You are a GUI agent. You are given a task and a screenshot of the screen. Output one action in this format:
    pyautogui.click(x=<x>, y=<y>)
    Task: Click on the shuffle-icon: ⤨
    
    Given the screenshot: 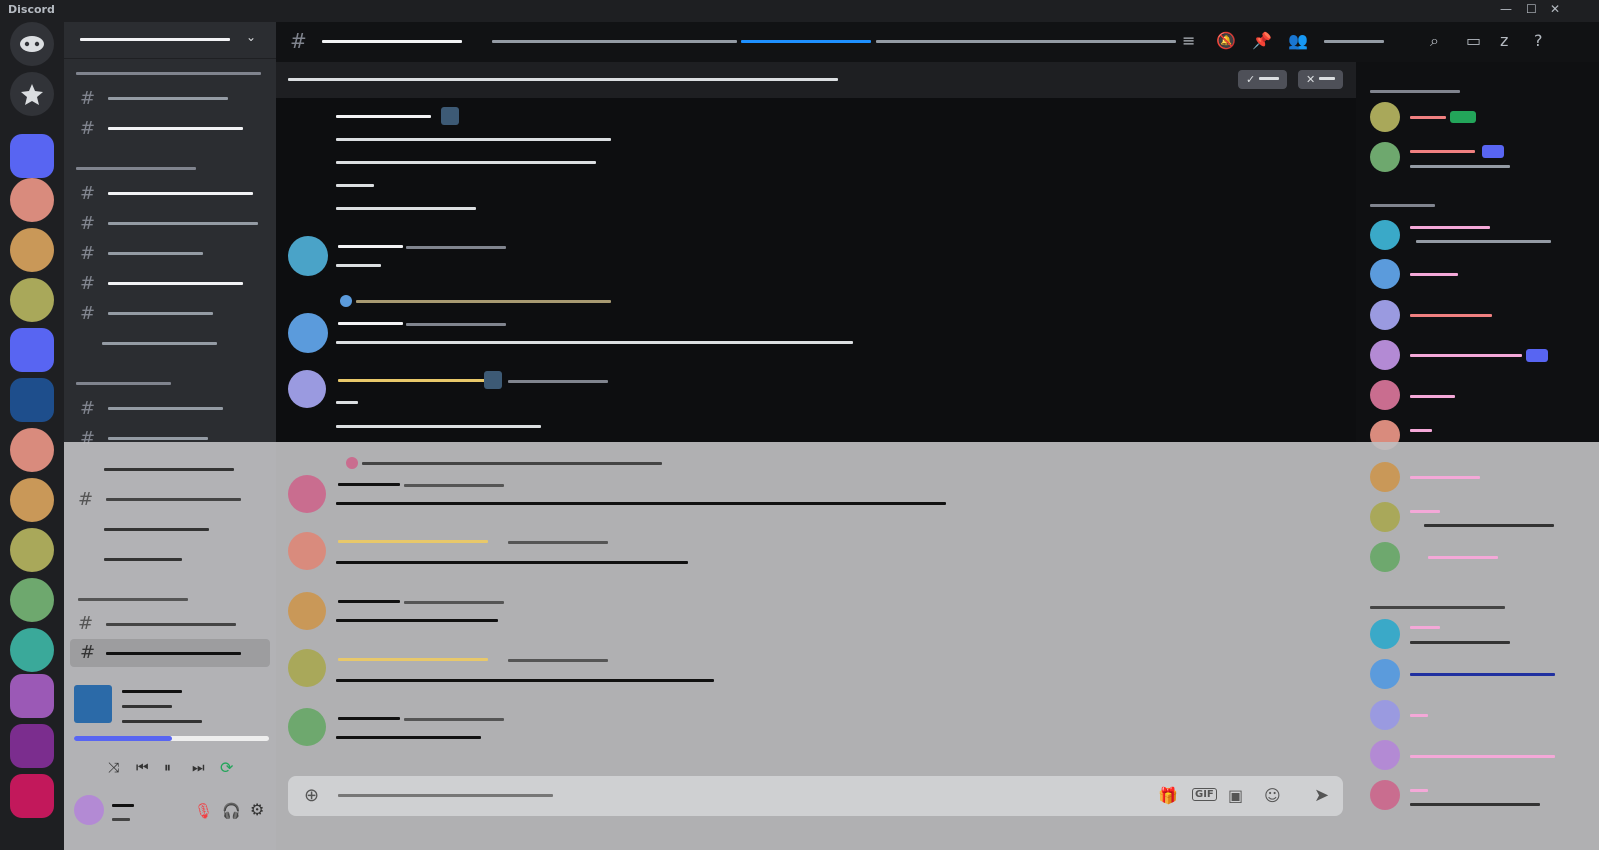 What is the action you would take?
    pyautogui.click(x=113, y=768)
    